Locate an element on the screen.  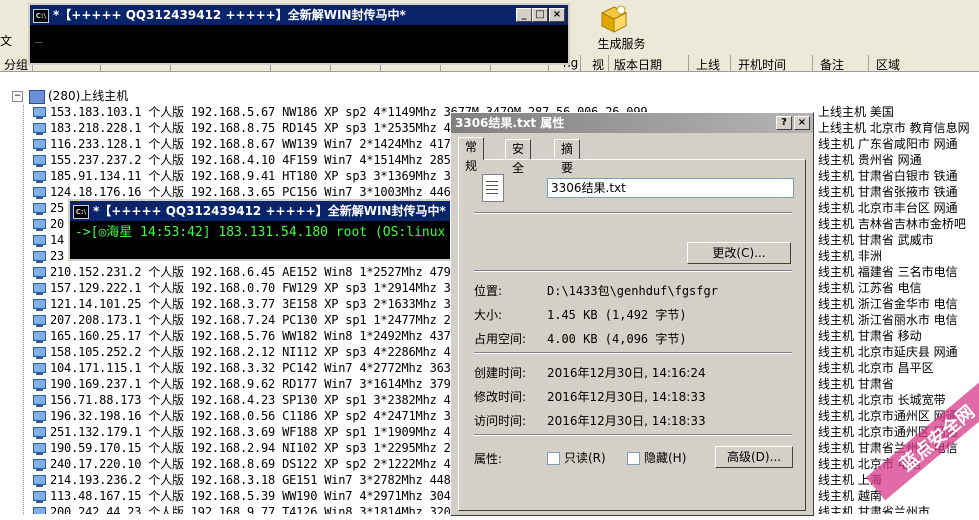
computer-group-icon is located at coordinates (37, 96).